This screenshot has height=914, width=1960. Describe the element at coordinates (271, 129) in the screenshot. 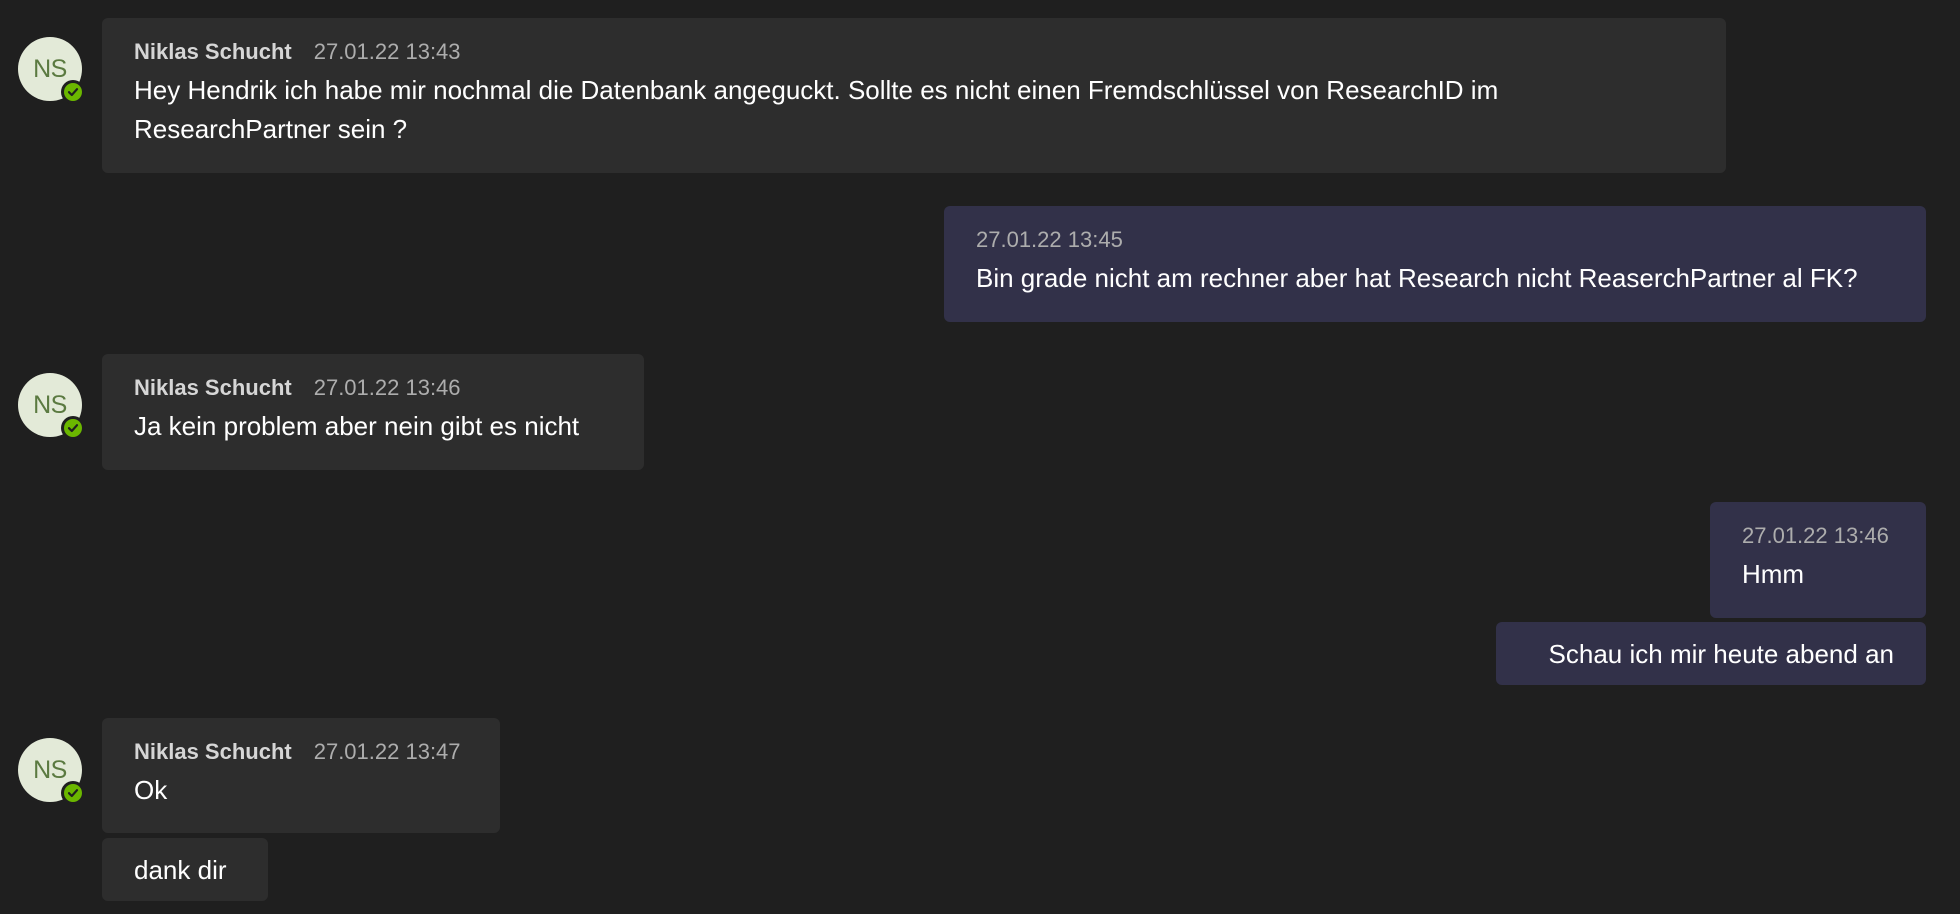

I see `message-text-line: ResearchPartner sein ?` at that location.